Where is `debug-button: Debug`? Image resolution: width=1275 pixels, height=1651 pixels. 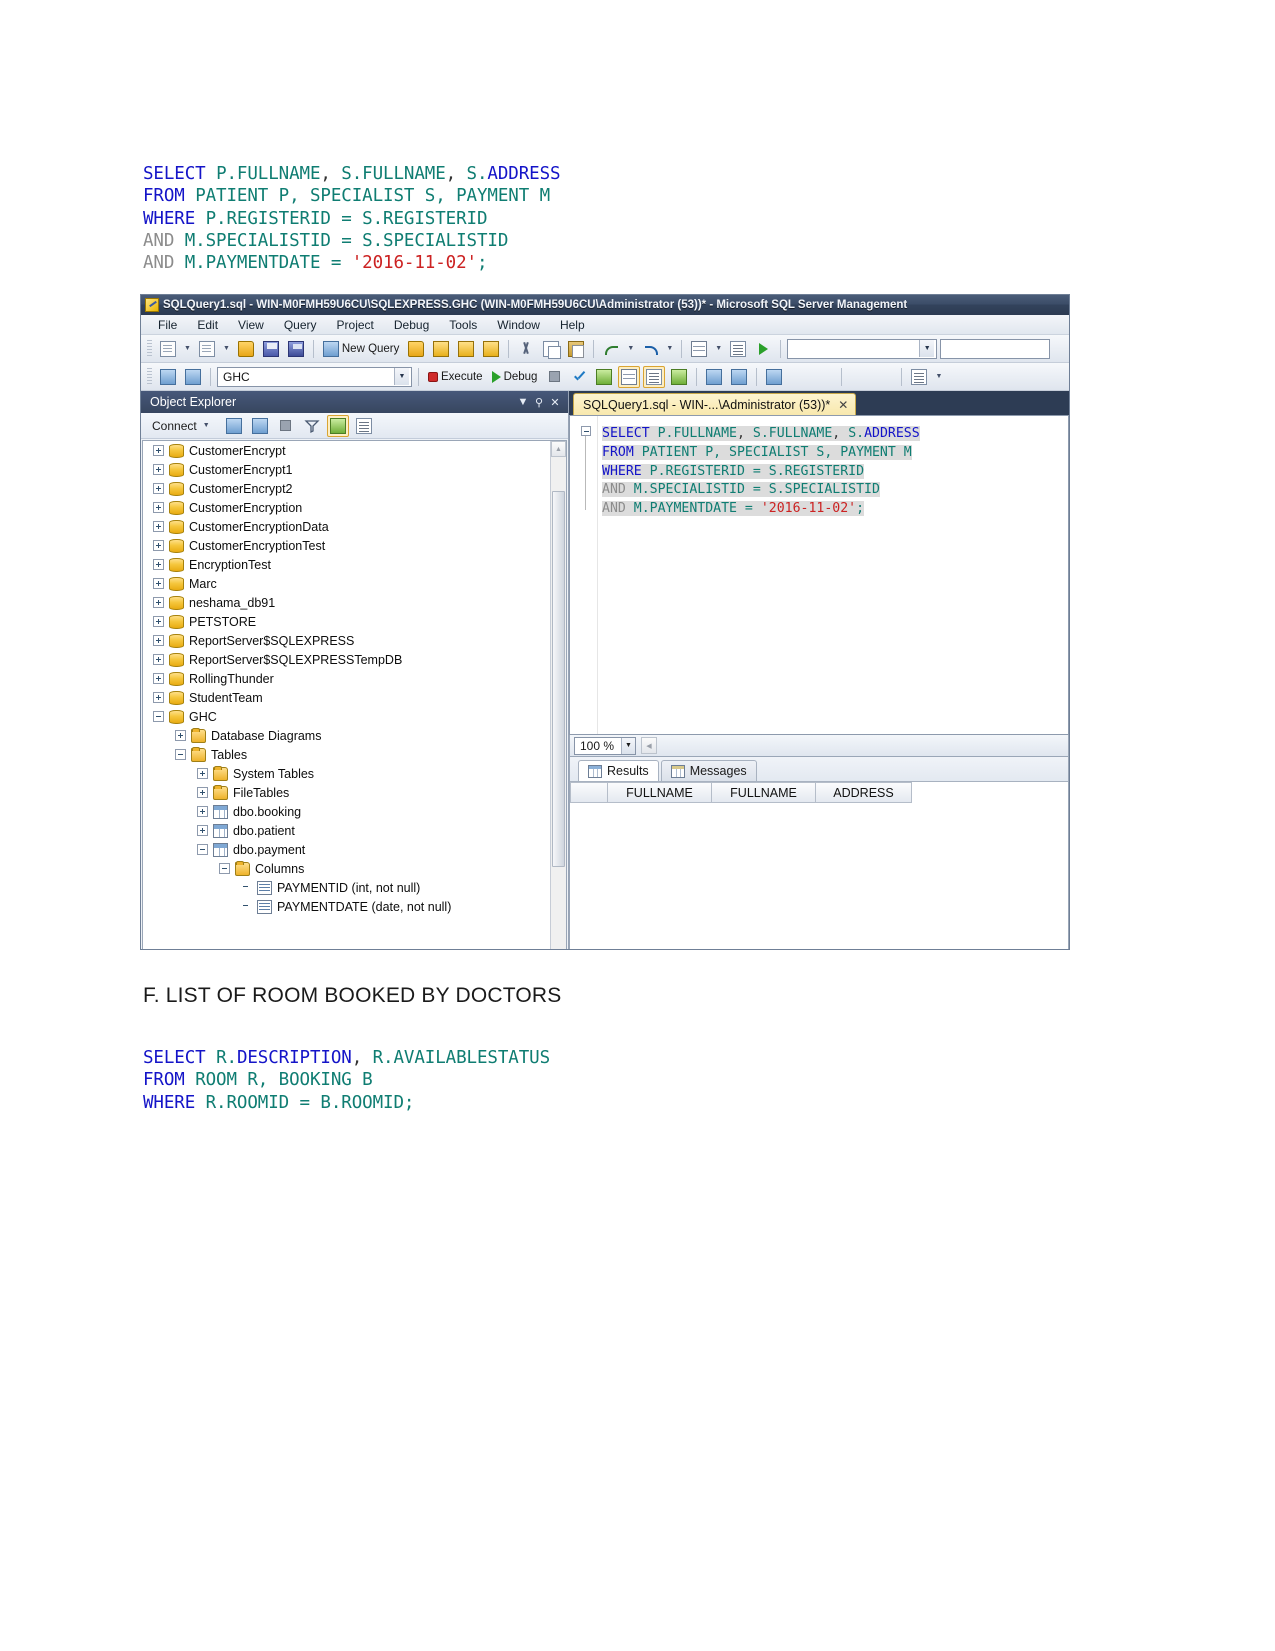 debug-button: Debug is located at coordinates (515, 377).